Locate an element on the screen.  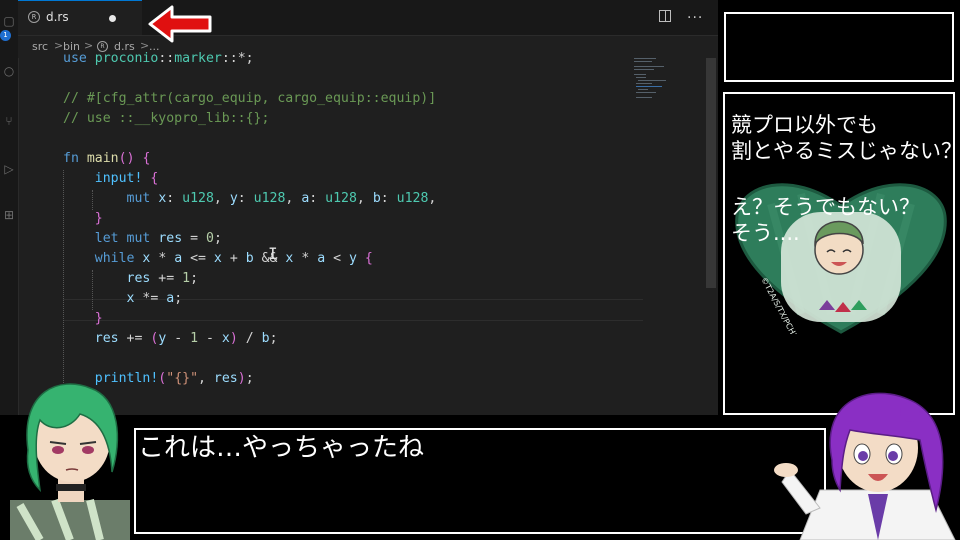
code-line: // use ::__kyopro_lib::{}; is located at coordinates (166, 119).